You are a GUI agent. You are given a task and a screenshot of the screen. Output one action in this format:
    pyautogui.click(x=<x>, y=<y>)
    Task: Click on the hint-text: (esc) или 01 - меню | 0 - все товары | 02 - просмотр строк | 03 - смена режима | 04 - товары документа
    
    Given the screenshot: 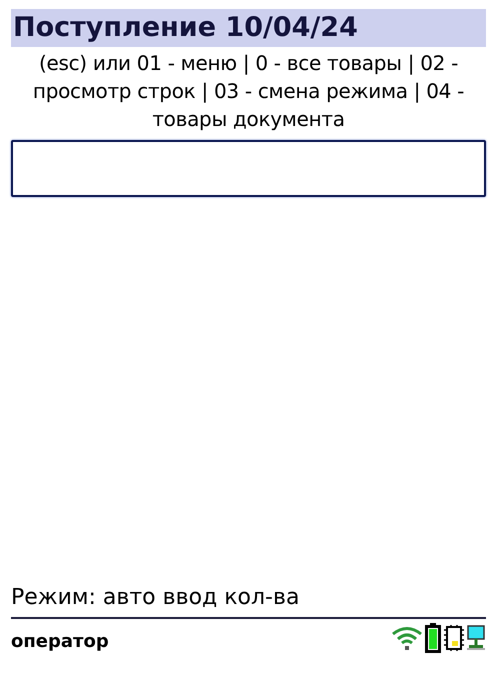 What is the action you would take?
    pyautogui.click(x=249, y=91)
    